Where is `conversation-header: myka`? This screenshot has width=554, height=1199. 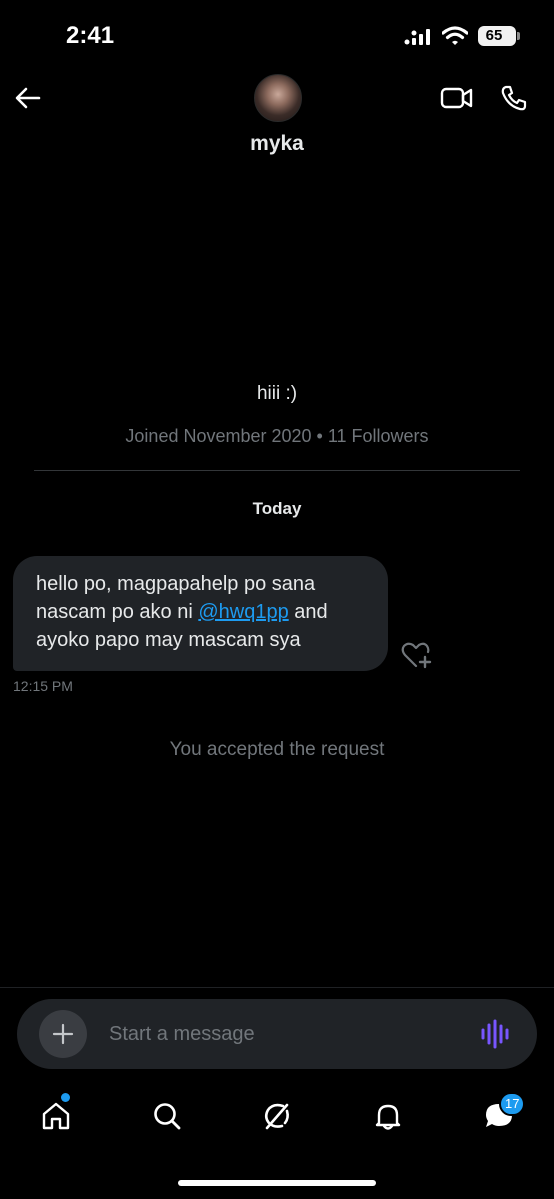 conversation-header: myka is located at coordinates (277, 122).